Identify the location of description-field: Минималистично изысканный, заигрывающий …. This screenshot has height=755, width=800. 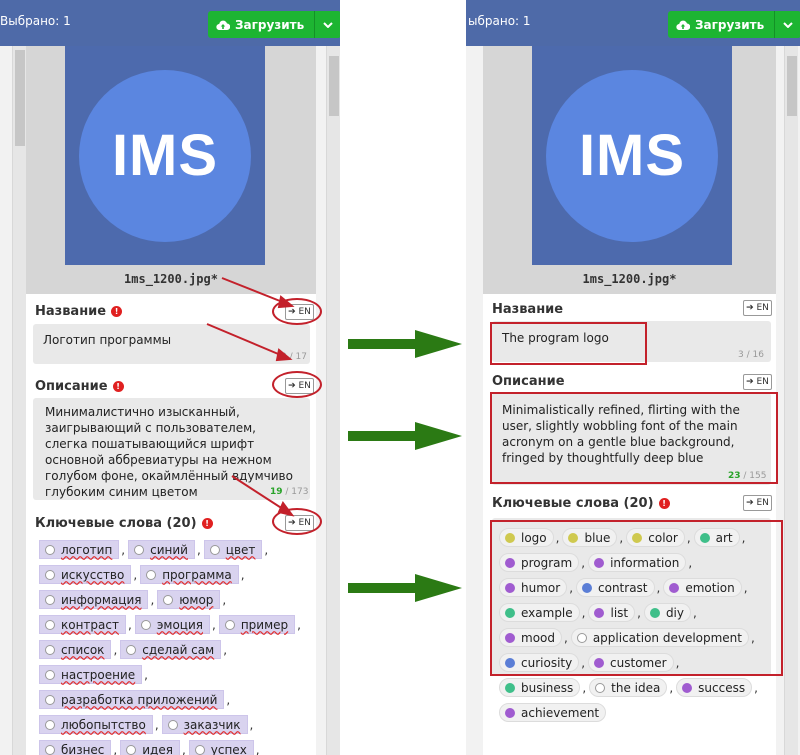
(171, 449).